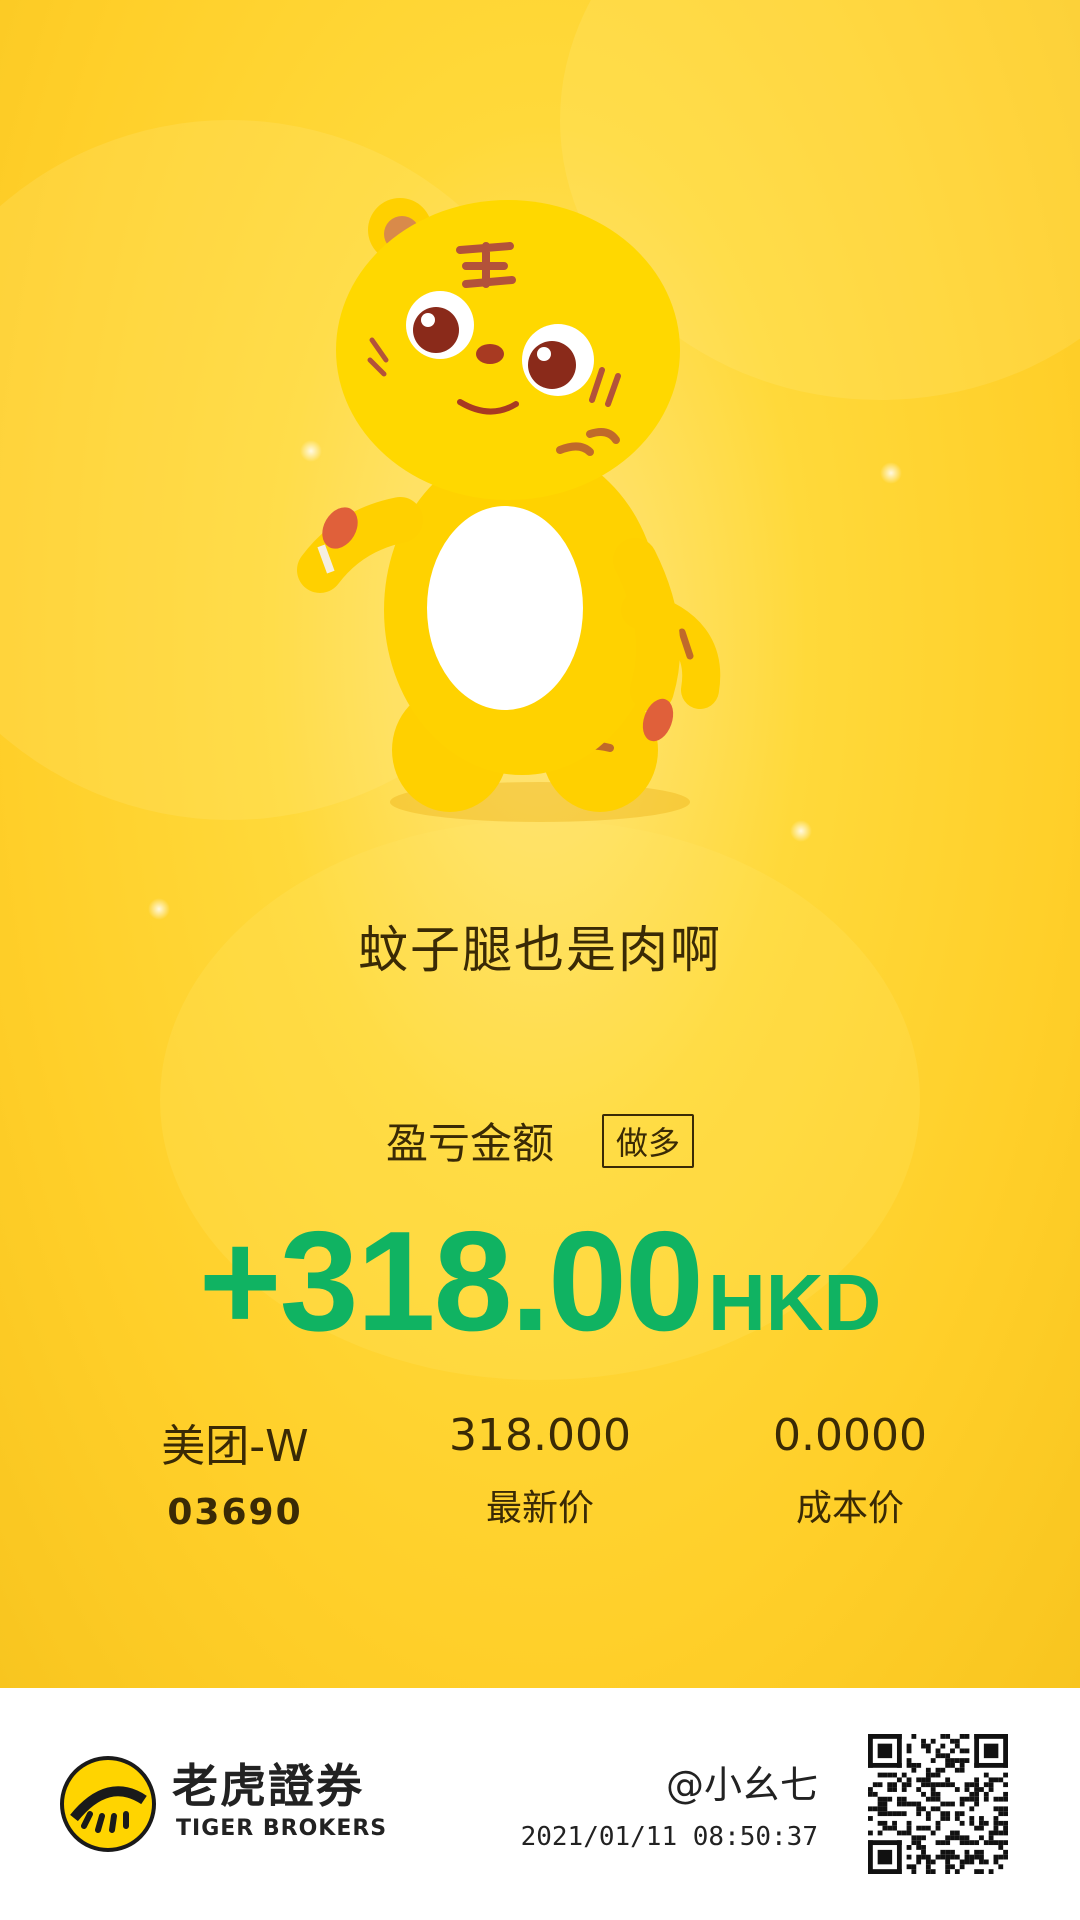 This screenshot has width=1080, height=1920. I want to click on cost-price-info: 0.0000 成本价, so click(850, 1470).